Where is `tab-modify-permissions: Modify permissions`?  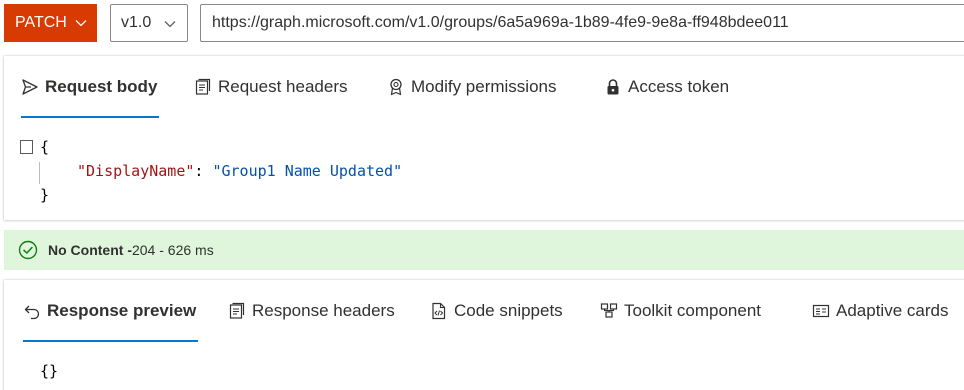 tab-modify-permissions: Modify permissions is located at coordinates (472, 87).